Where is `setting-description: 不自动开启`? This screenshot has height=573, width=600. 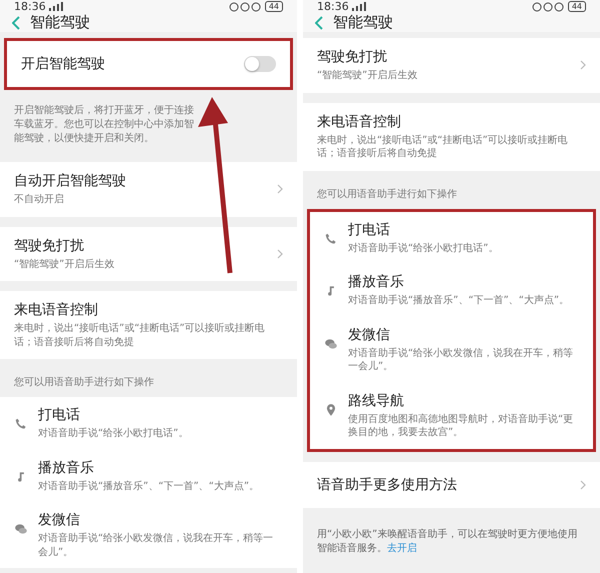
setting-description: 不自动开启 is located at coordinates (39, 199).